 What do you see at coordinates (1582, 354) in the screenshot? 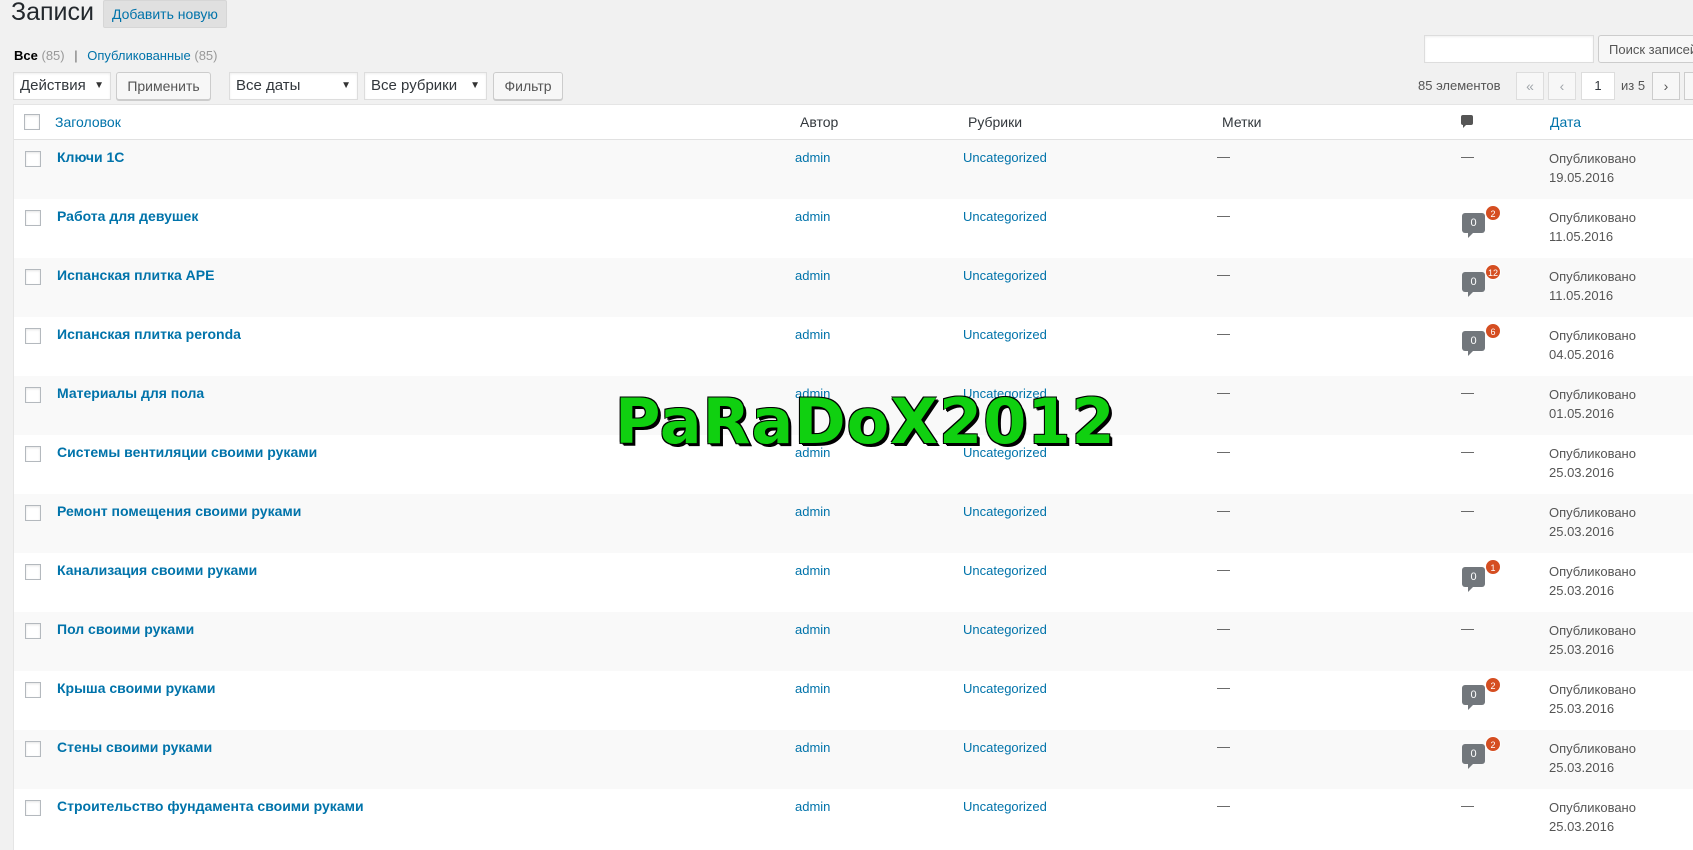
I see `post-date-value: 04.05.2016` at bounding box center [1582, 354].